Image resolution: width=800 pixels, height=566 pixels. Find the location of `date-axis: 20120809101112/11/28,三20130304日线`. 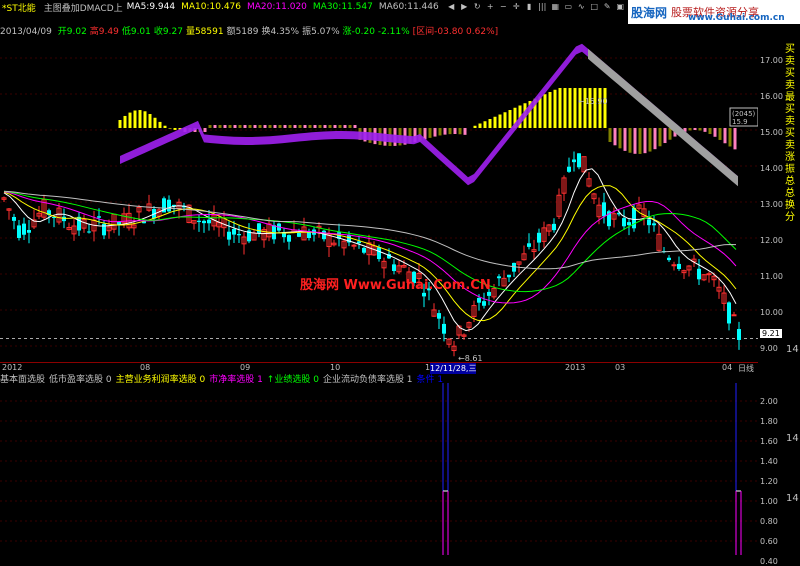

date-axis: 20120809101112/11/28,三20130304日线 is located at coordinates (379, 368).